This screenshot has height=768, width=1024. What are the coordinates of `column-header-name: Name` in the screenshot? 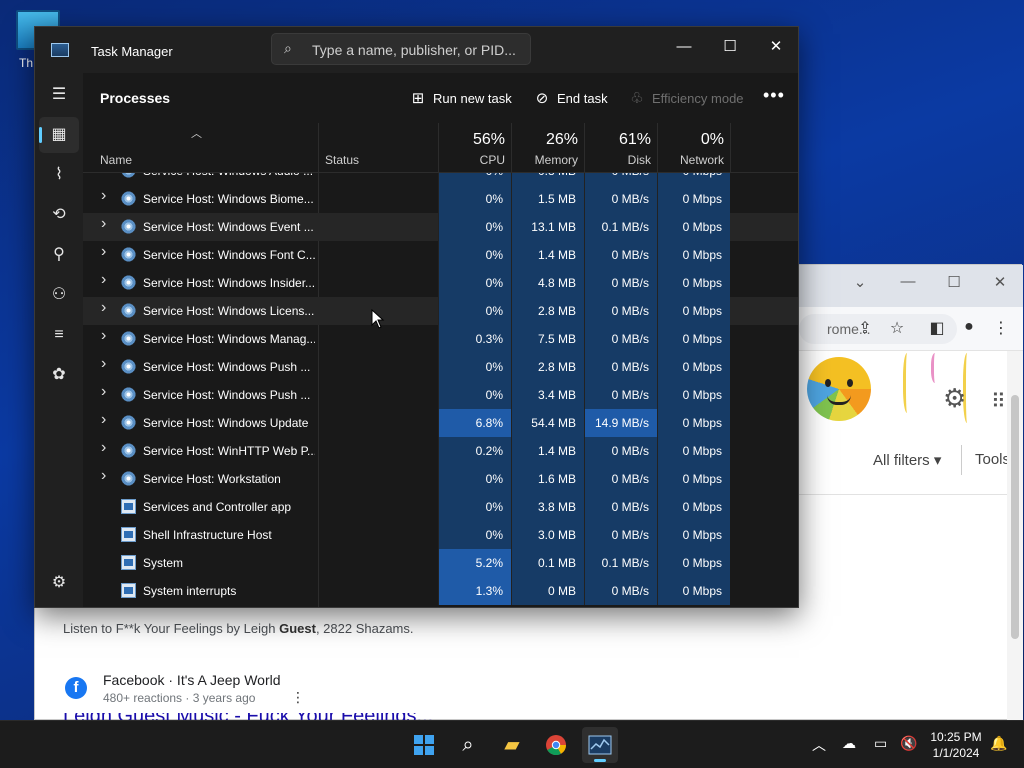 It's located at (116, 160).